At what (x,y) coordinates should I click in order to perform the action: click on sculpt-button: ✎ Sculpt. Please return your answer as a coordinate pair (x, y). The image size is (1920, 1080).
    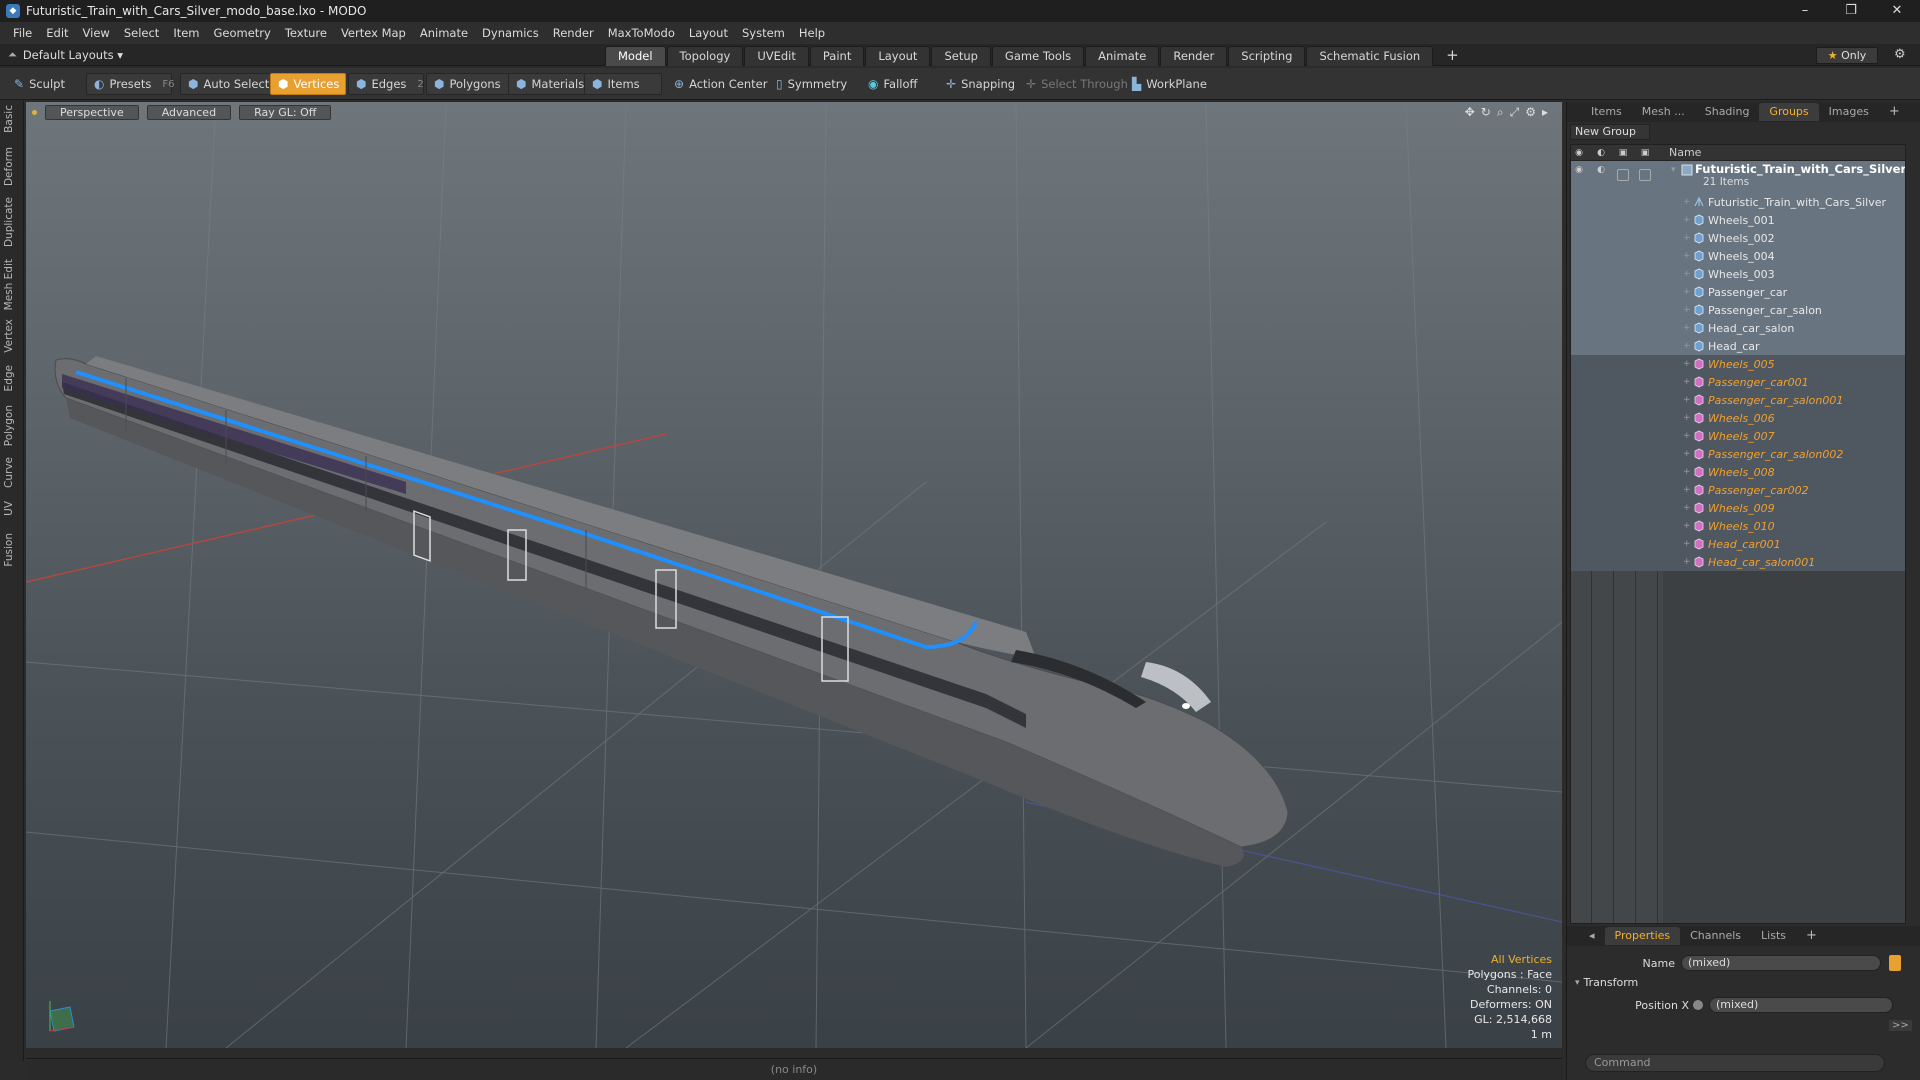
    Looking at the image, I should click on (39, 84).